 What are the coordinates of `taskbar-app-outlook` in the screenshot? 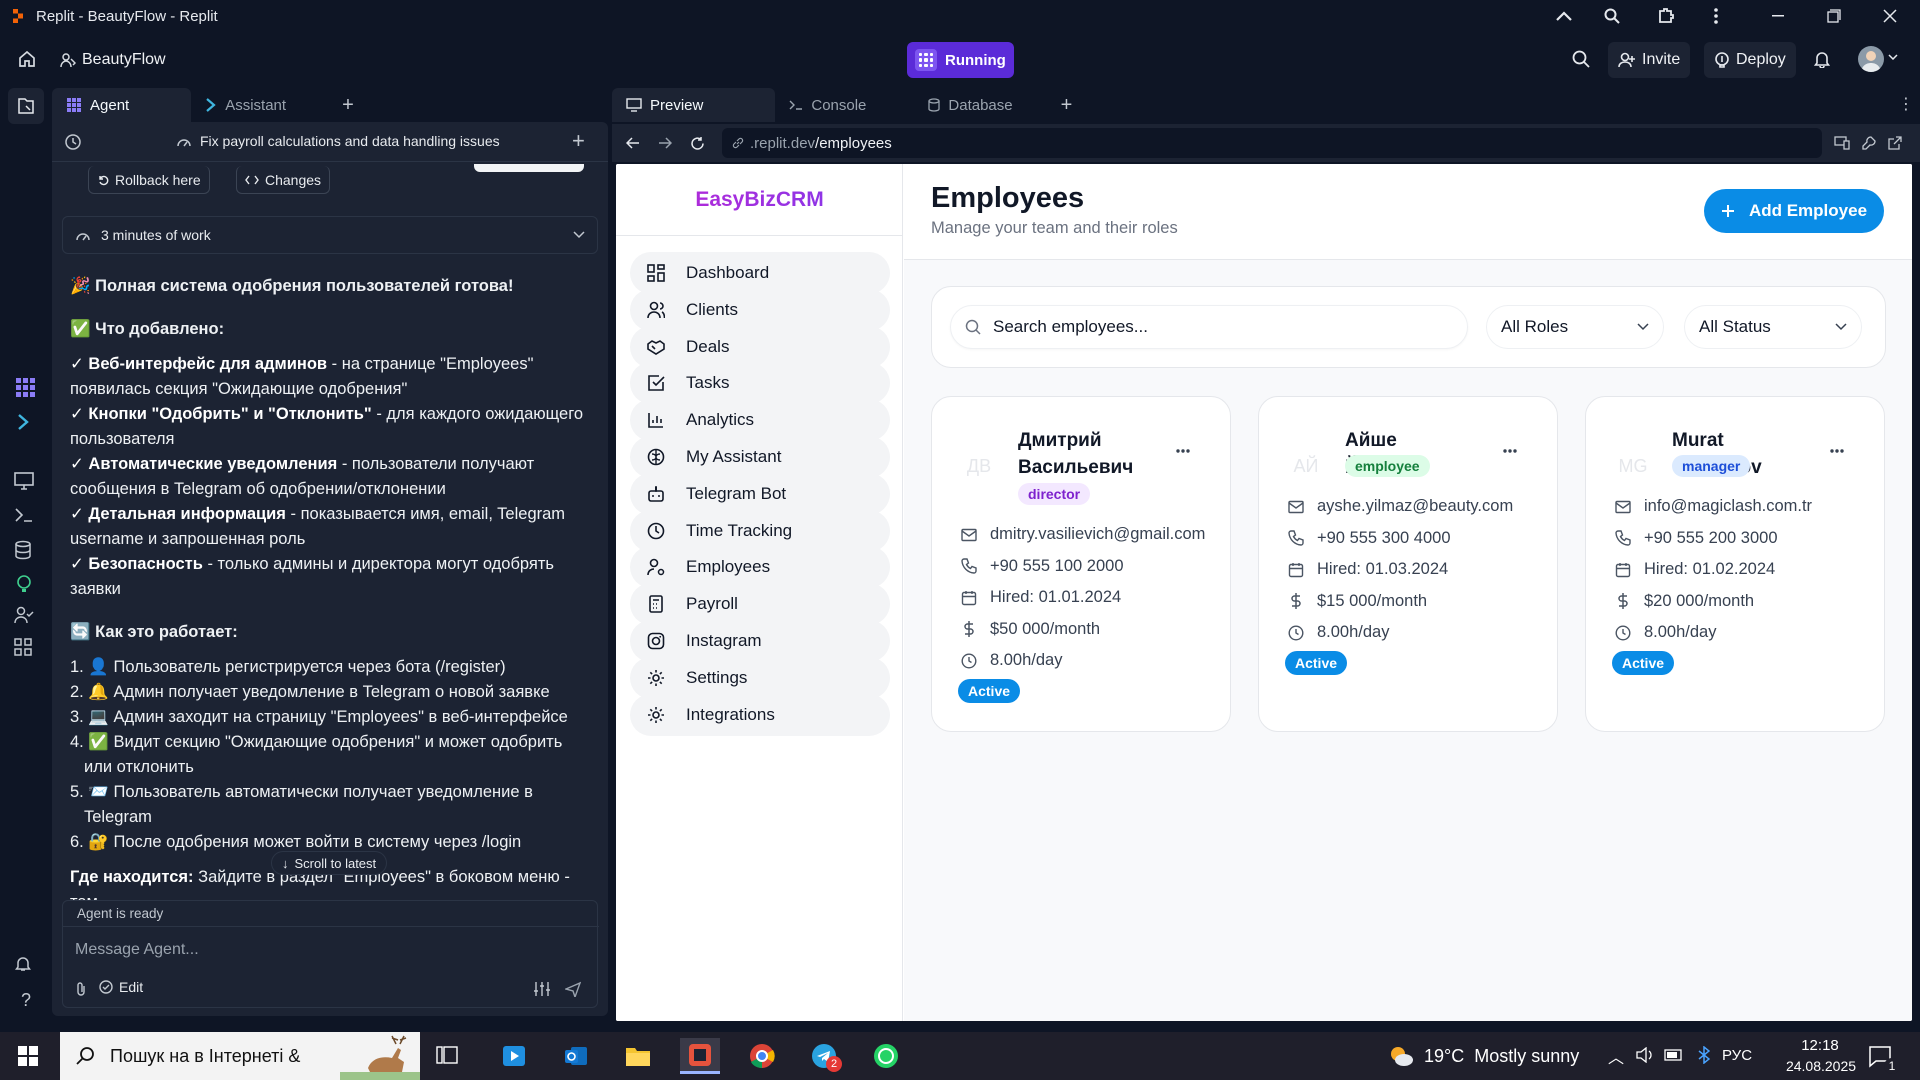 It's located at (576, 1056).